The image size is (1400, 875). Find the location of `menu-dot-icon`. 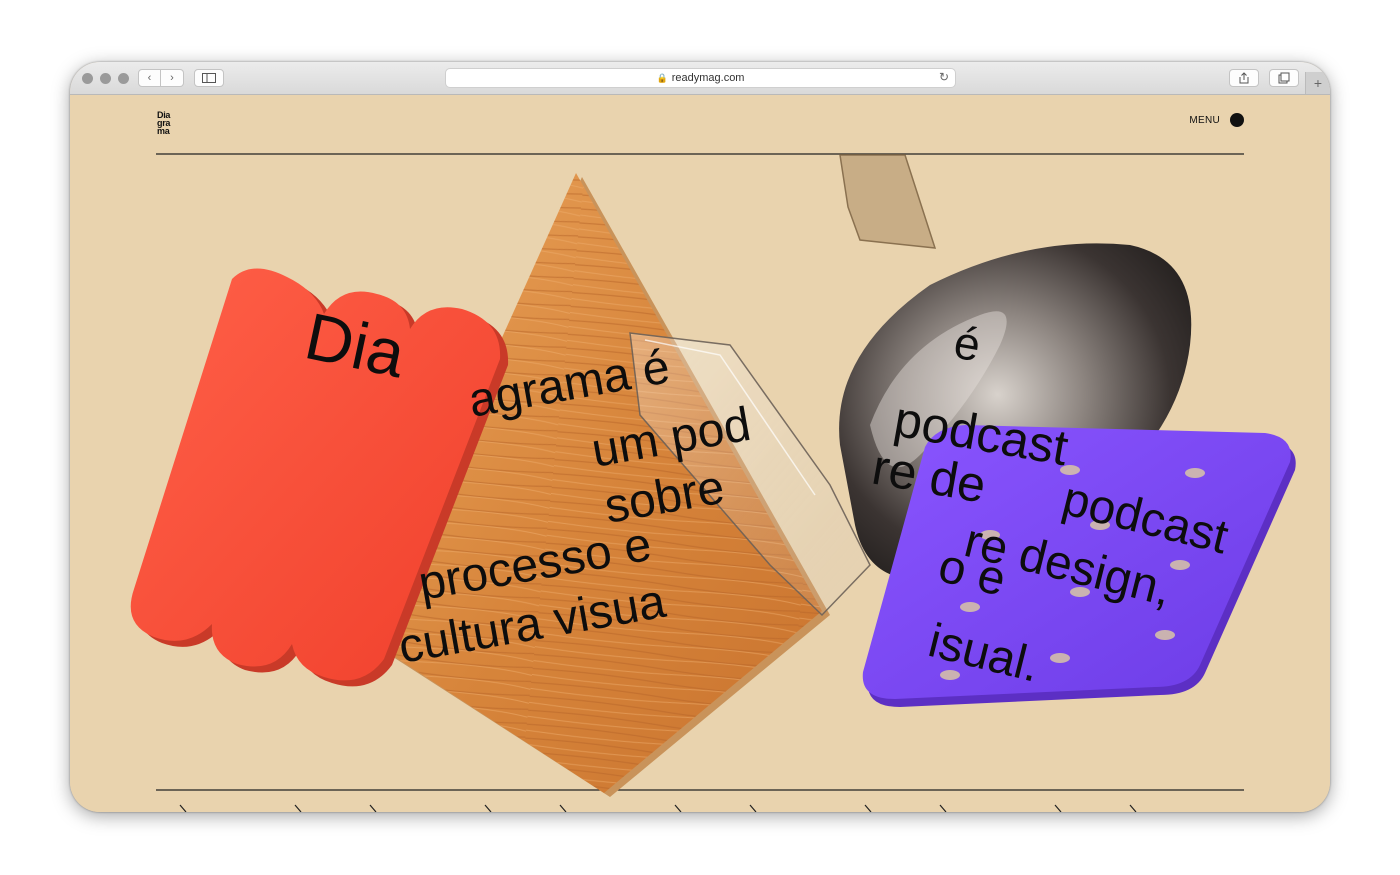

menu-dot-icon is located at coordinates (1237, 120).